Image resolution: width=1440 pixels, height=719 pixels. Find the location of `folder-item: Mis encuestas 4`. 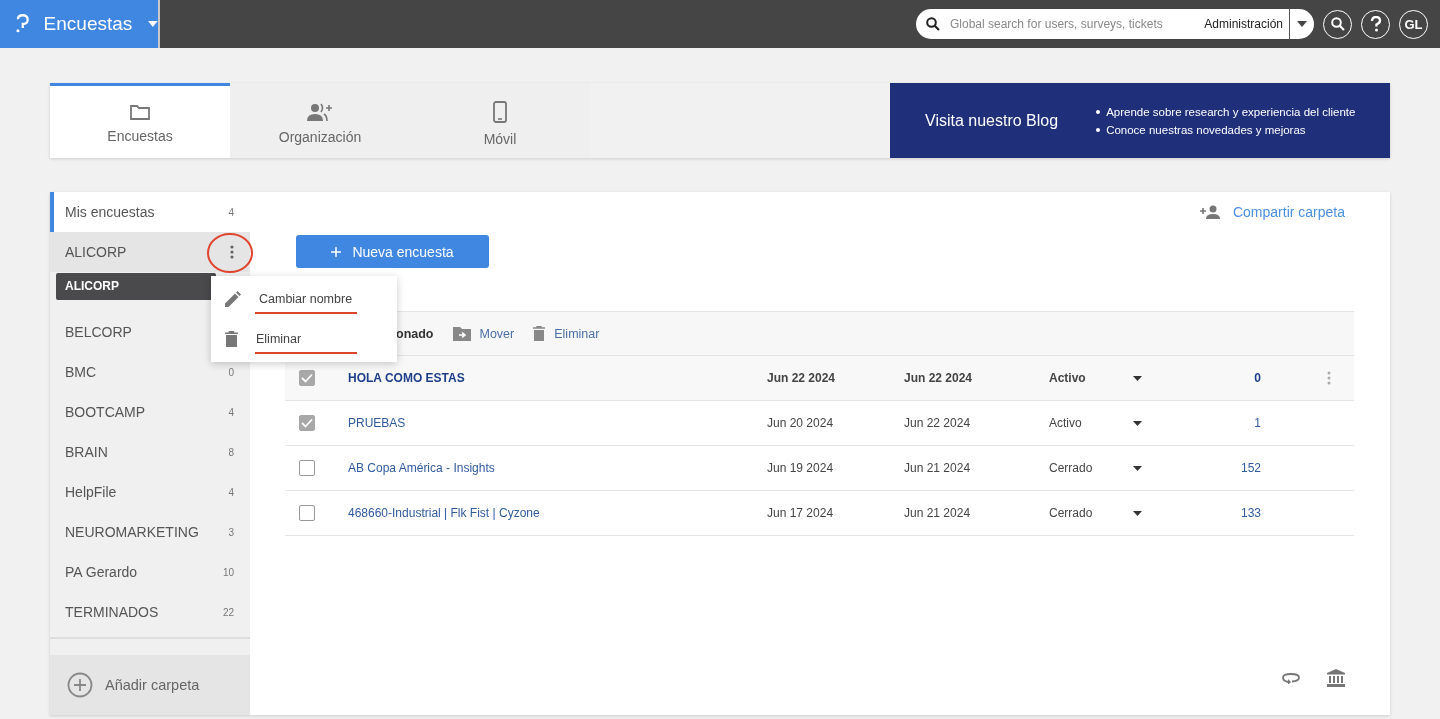

folder-item: Mis encuestas 4 is located at coordinates (150, 212).